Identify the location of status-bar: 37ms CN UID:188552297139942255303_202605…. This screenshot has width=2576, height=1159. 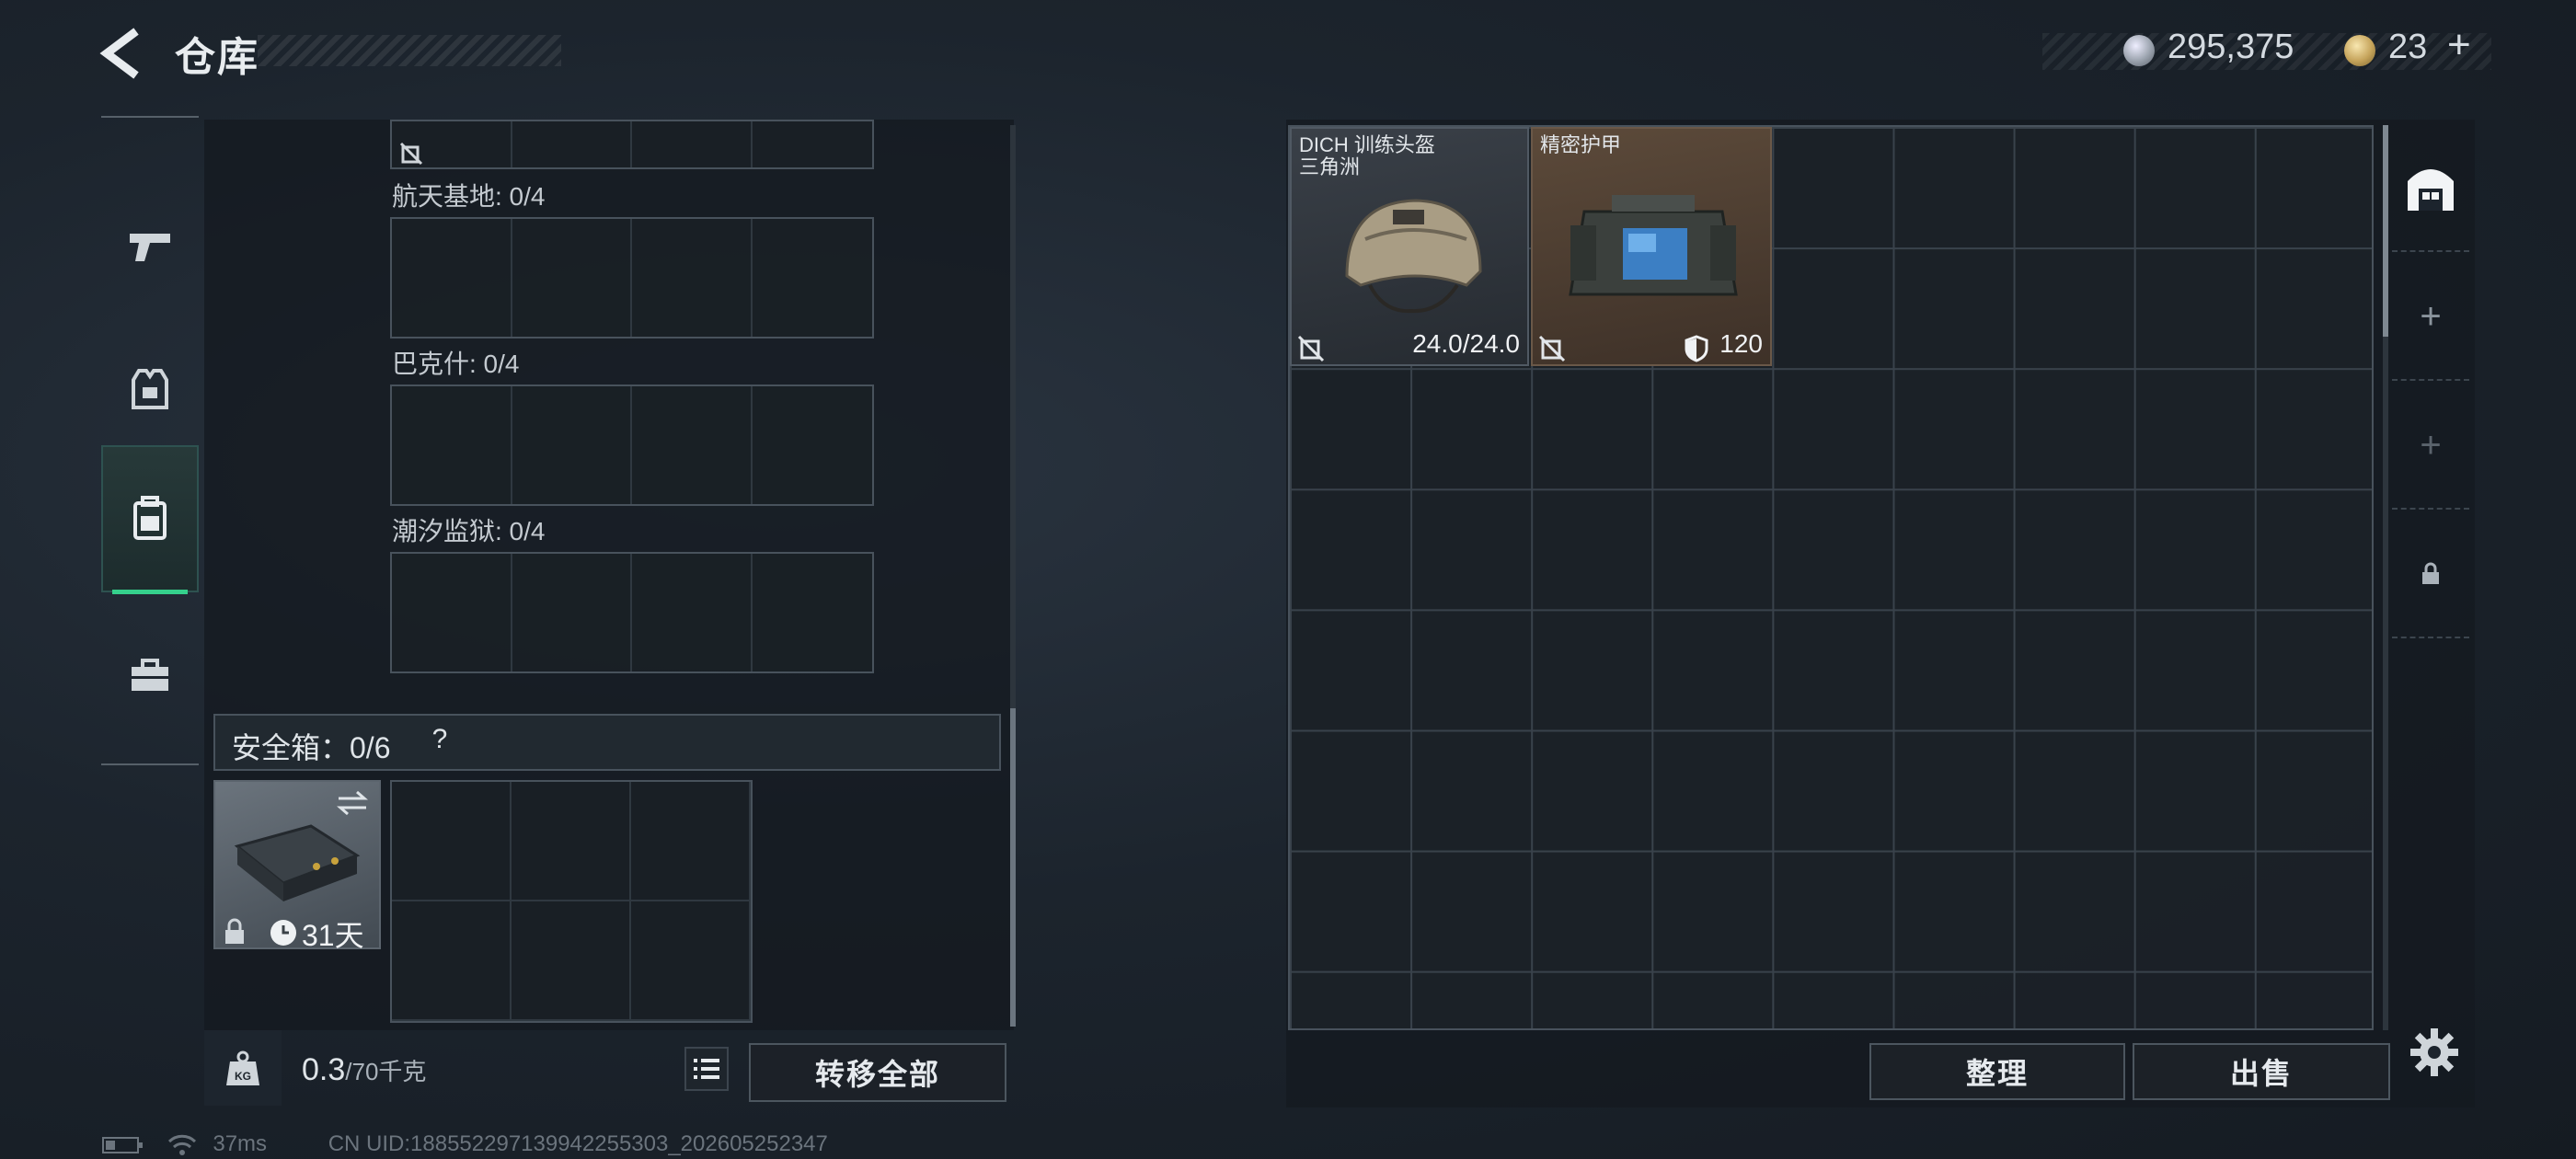
(464, 1144).